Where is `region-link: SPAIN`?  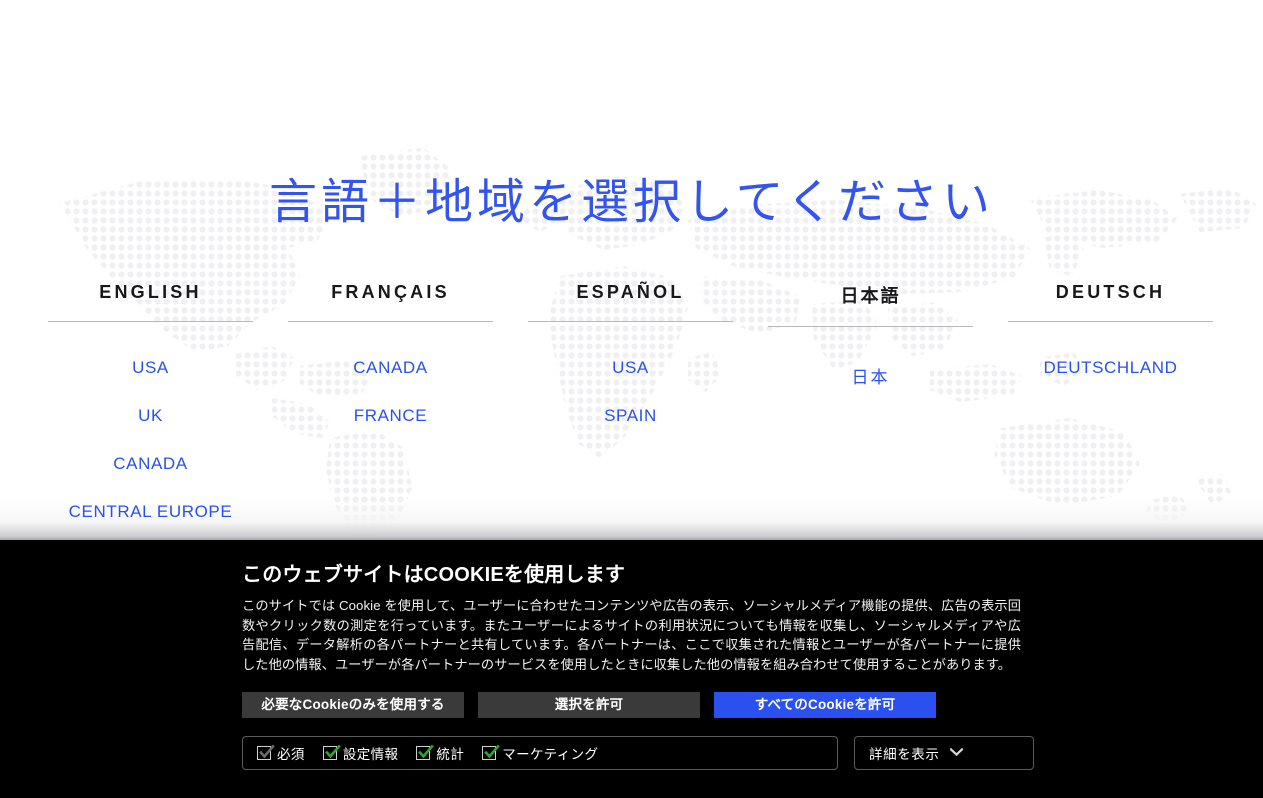 region-link: SPAIN is located at coordinates (630, 416).